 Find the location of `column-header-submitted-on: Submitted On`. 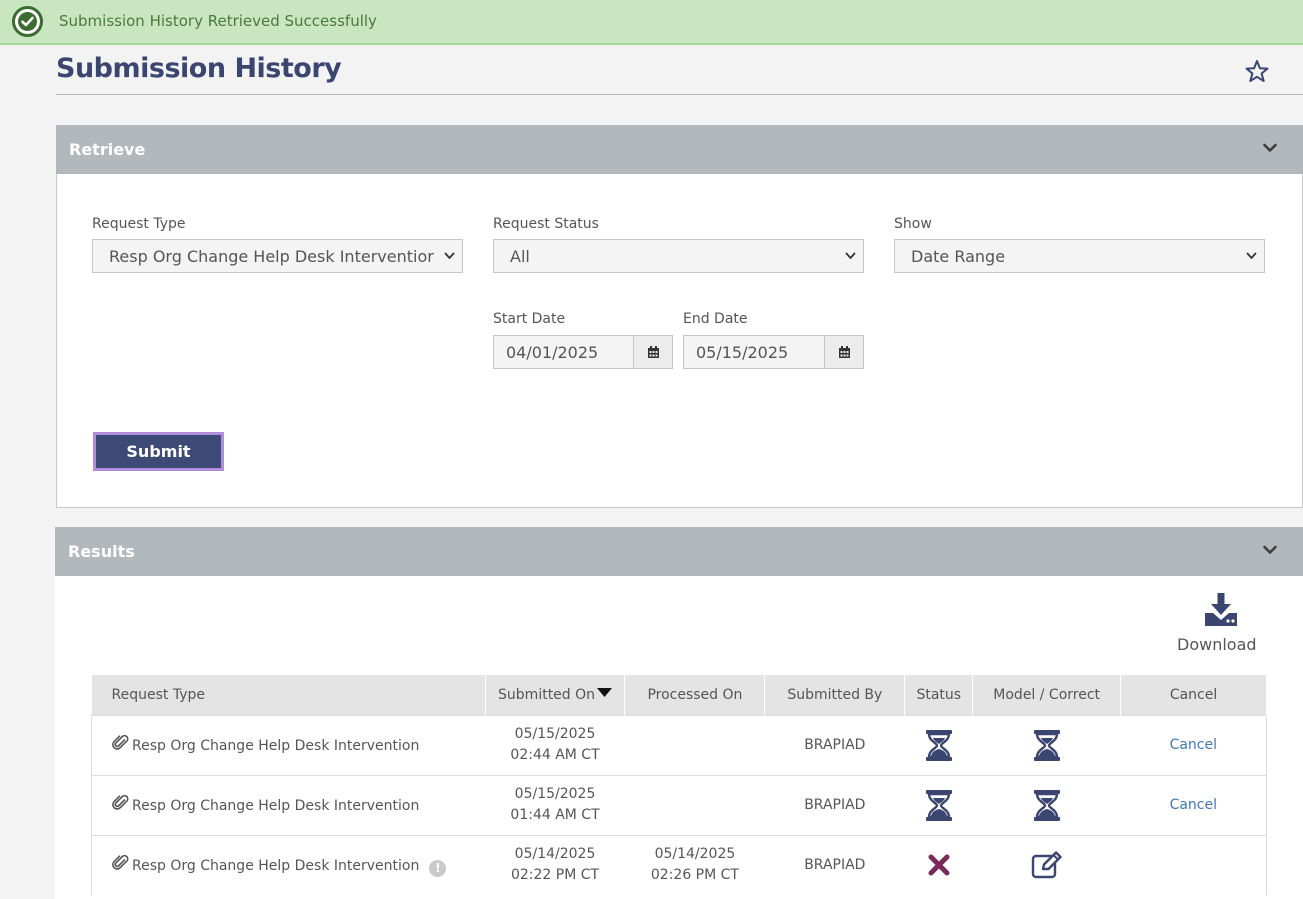

column-header-submitted-on: Submitted On is located at coordinates (555, 695).